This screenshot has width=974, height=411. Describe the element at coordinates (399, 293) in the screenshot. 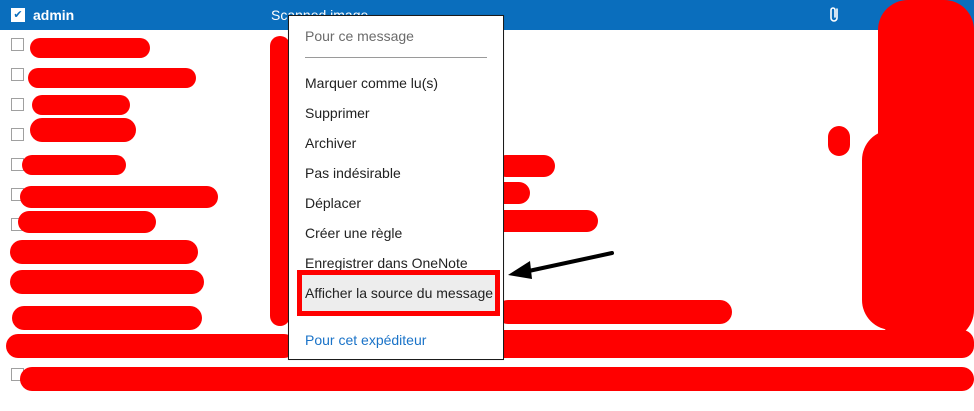

I see `menu-item-view-source: Afficher la source du message` at that location.